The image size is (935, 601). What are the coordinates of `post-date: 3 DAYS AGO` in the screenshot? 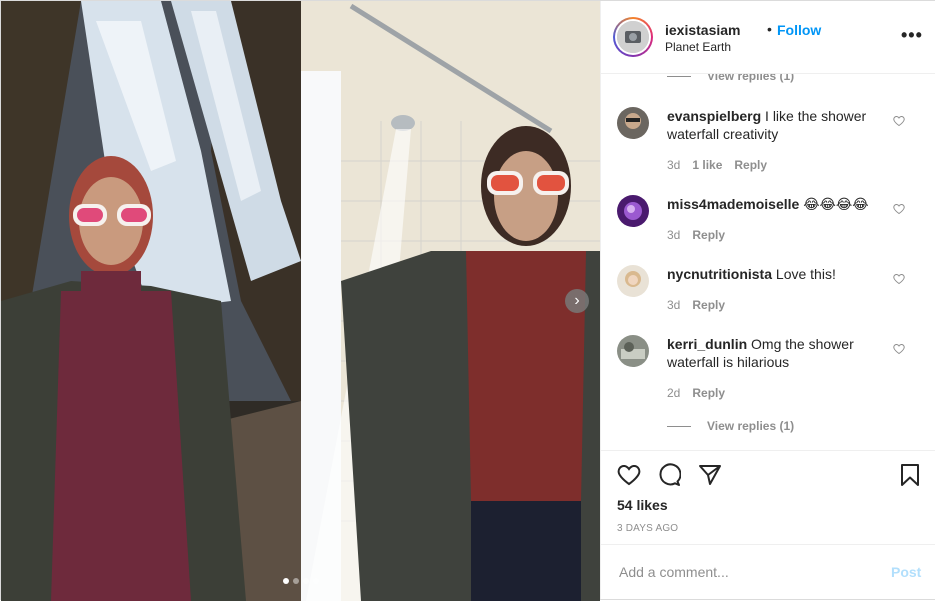 It's located at (647, 528).